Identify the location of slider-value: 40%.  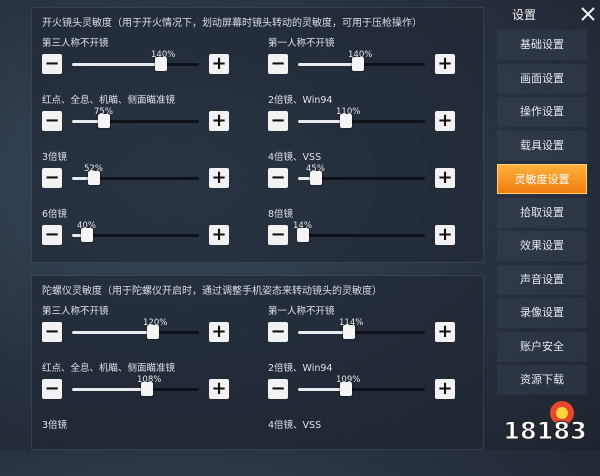
(86, 226).